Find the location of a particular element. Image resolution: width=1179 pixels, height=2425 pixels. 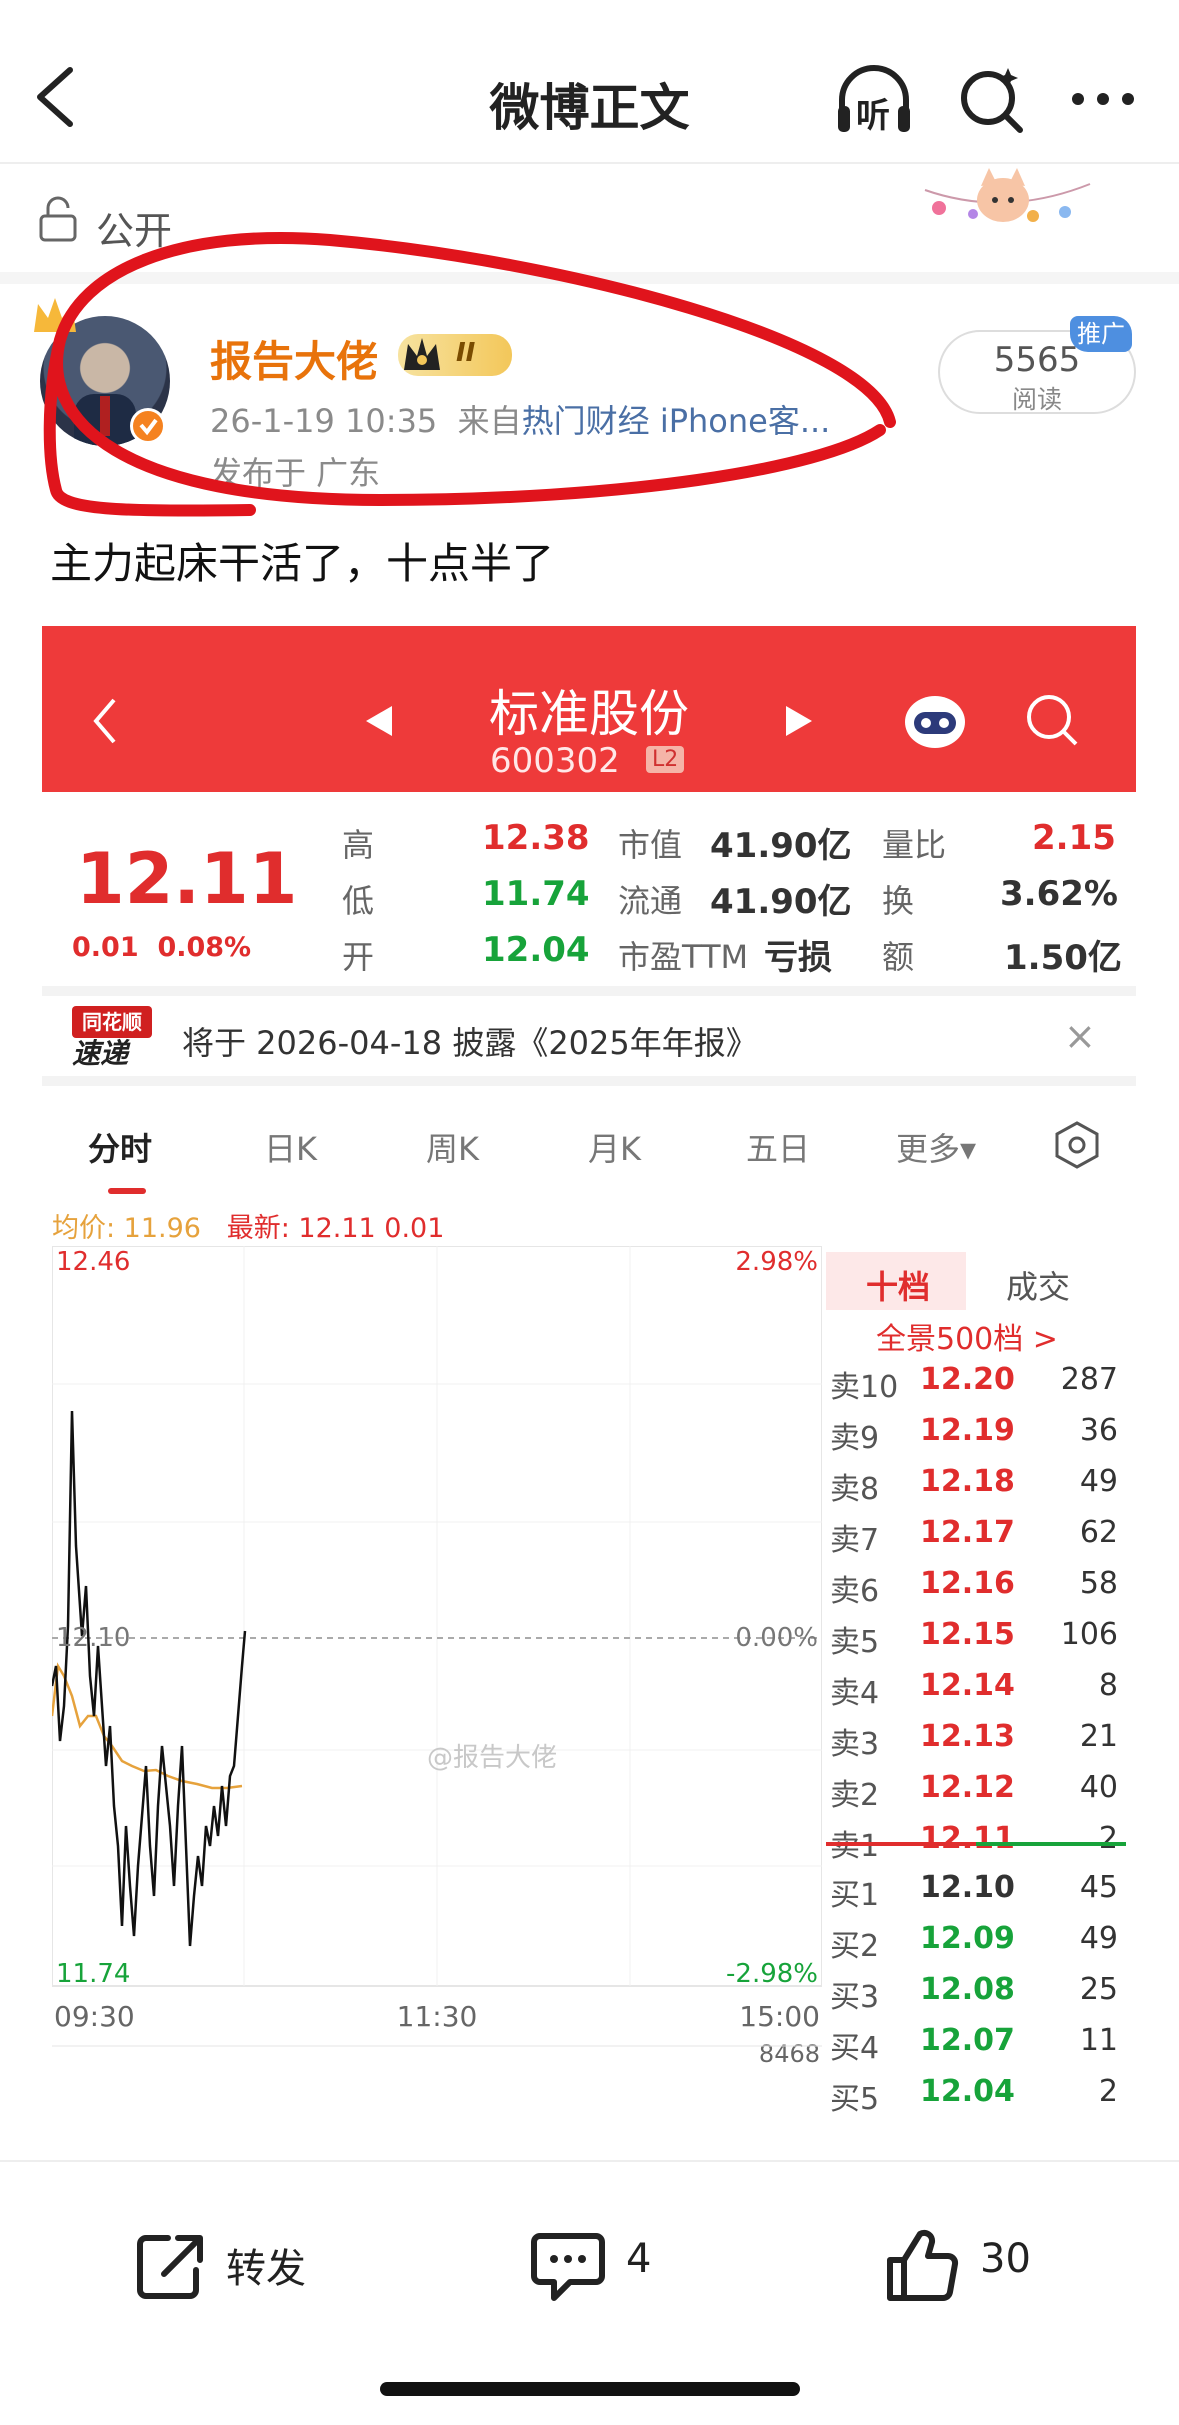

pct-mid-label: 0.00% is located at coordinates (776, 1638).